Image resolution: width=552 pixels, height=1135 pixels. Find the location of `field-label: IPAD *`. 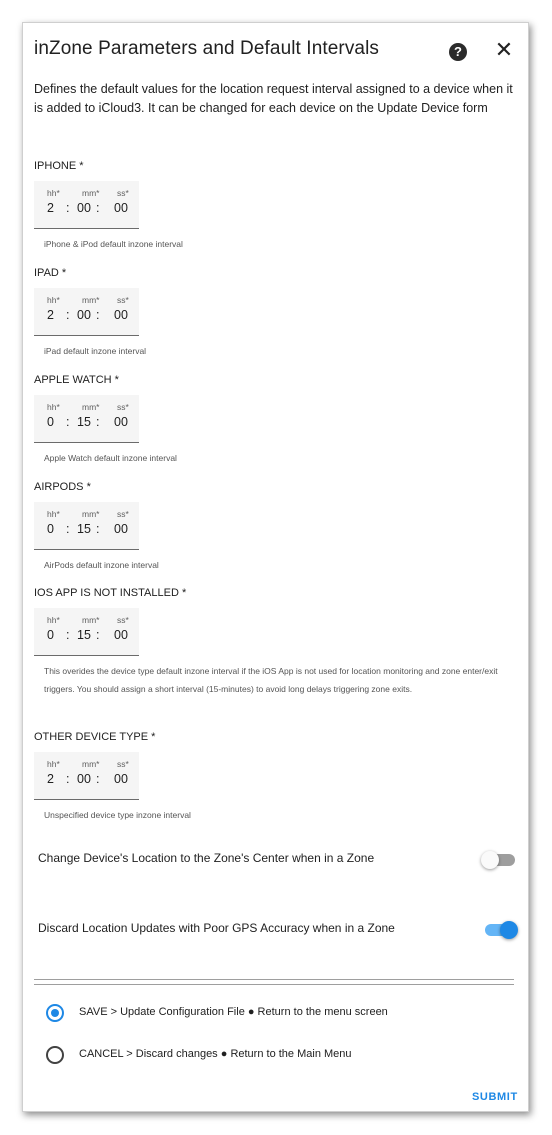

field-label: IPAD * is located at coordinates (50, 273).